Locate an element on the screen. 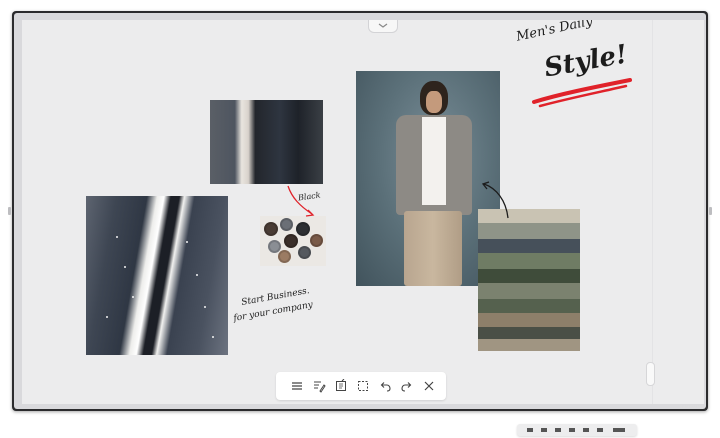 This screenshot has height=438, width=720. black-arrow-icon is located at coordinates (495, 200).